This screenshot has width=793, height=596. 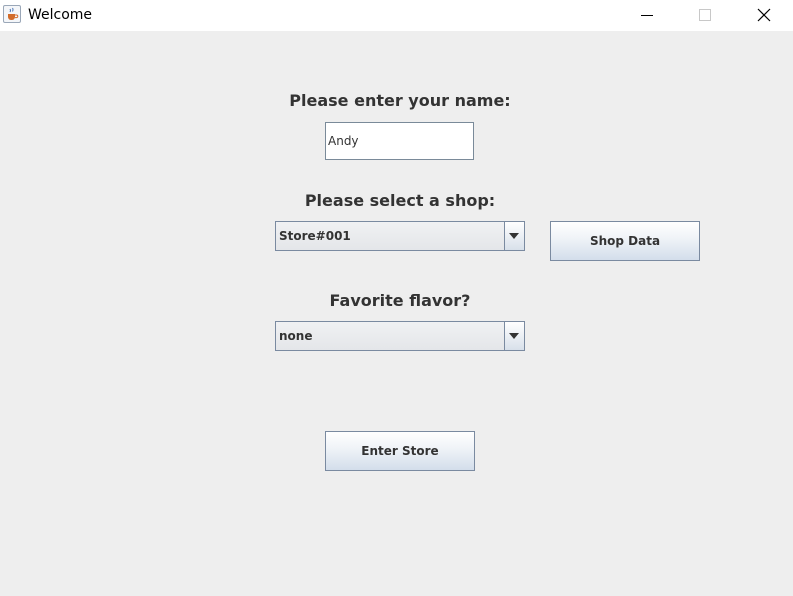 I want to click on close-icon, so click(x=764, y=15).